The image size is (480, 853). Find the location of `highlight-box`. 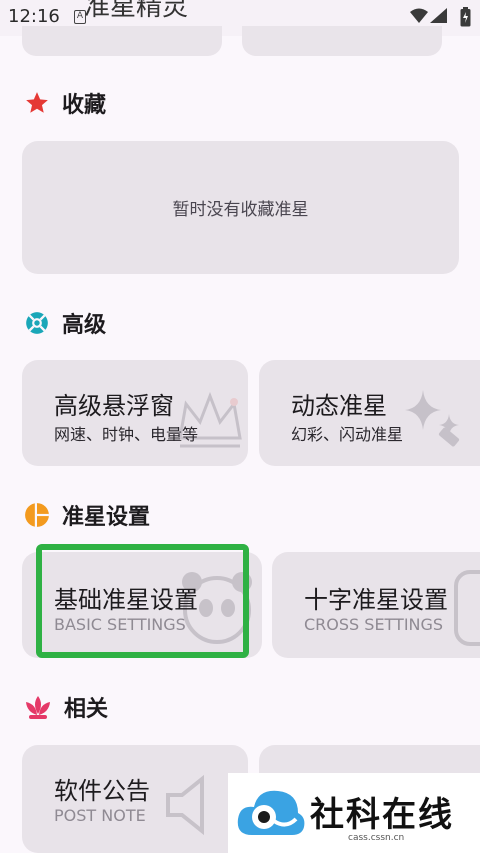

highlight-box is located at coordinates (142, 601).